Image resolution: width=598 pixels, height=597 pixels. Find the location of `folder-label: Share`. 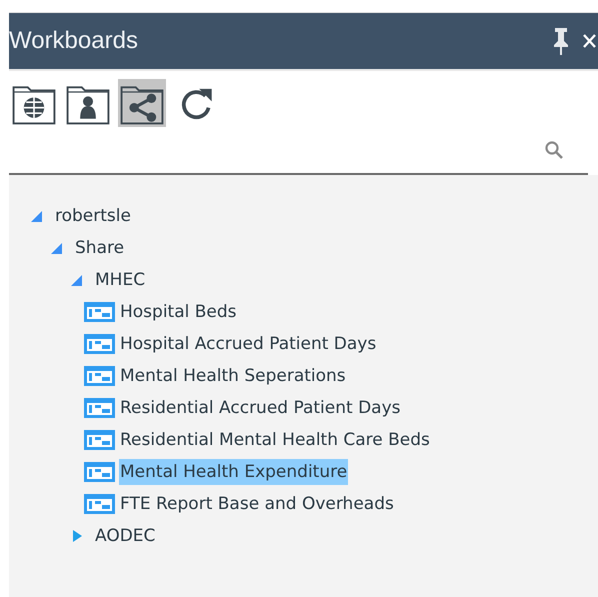

folder-label: Share is located at coordinates (99, 248).